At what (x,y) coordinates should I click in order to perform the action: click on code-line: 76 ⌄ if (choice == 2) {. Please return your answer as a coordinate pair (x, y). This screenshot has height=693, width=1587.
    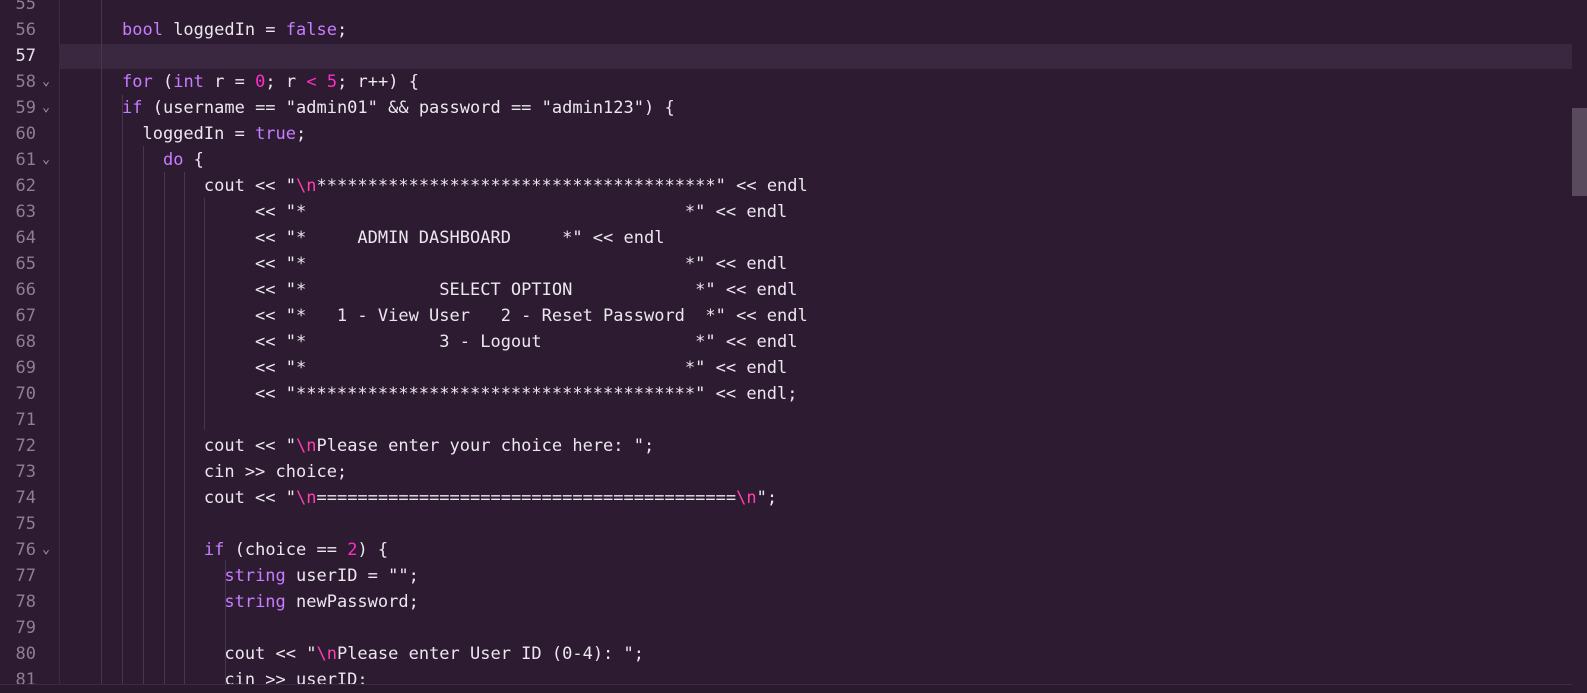
    Looking at the image, I should click on (786, 550).